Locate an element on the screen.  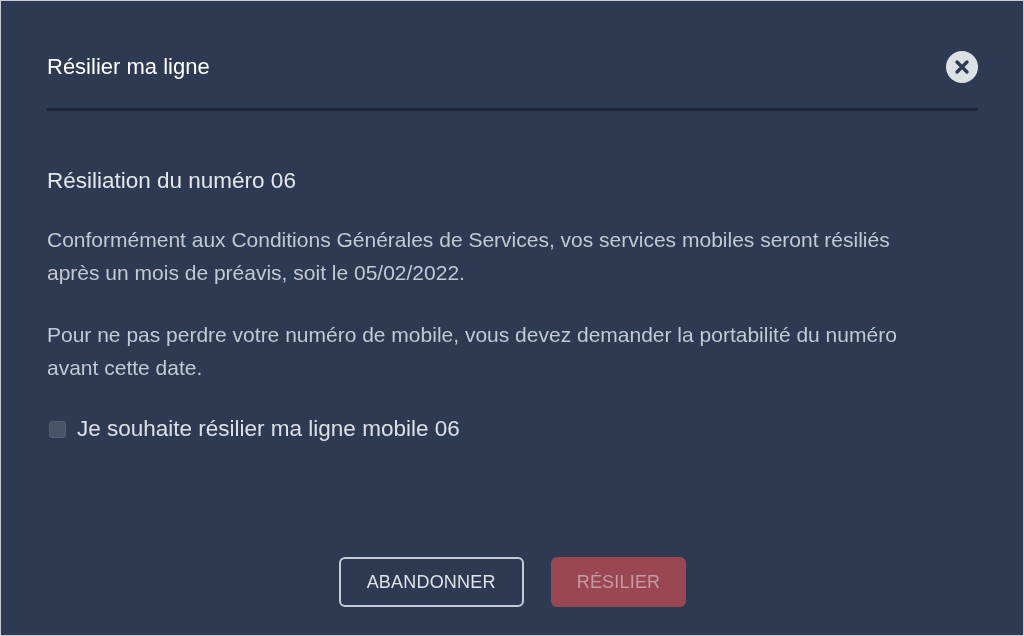
cancel-button: ABANDONNER is located at coordinates (431, 582).